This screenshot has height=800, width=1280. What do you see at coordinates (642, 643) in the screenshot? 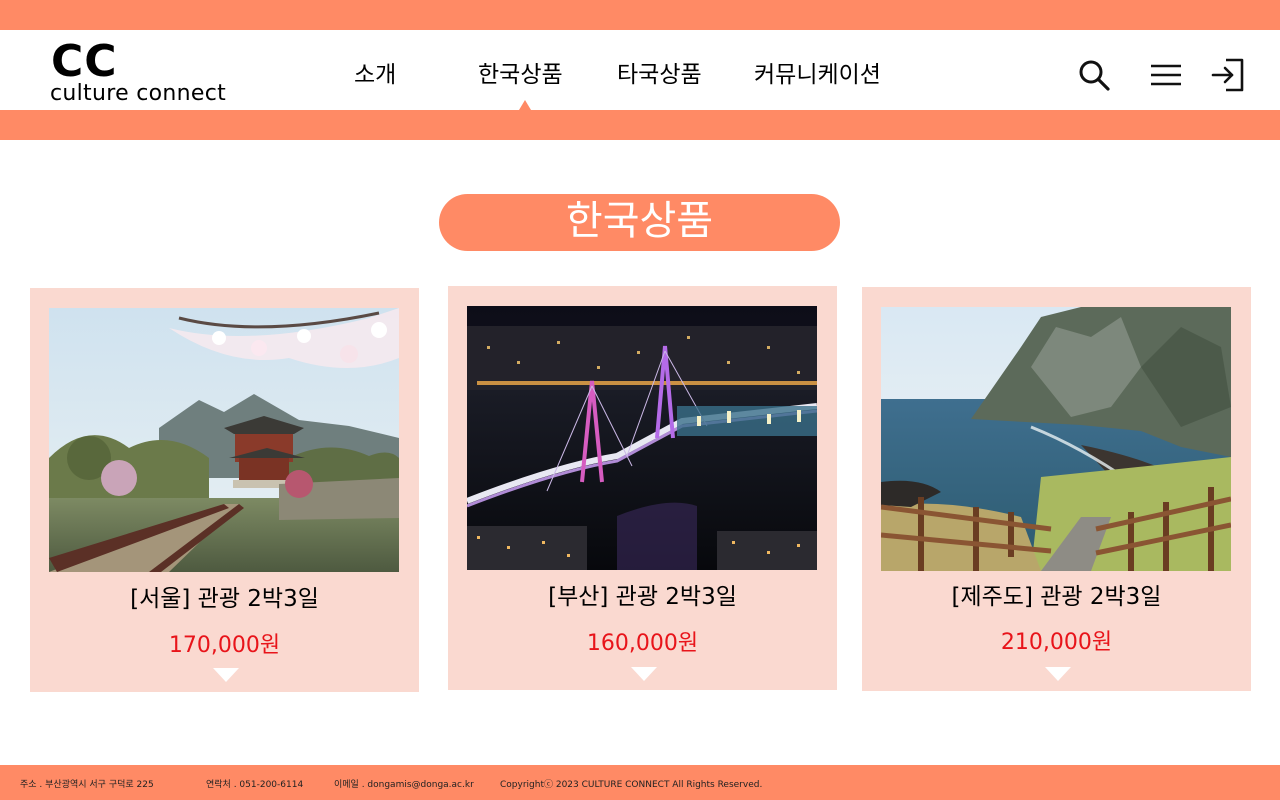
I see `product-price: 160,000원` at bounding box center [642, 643].